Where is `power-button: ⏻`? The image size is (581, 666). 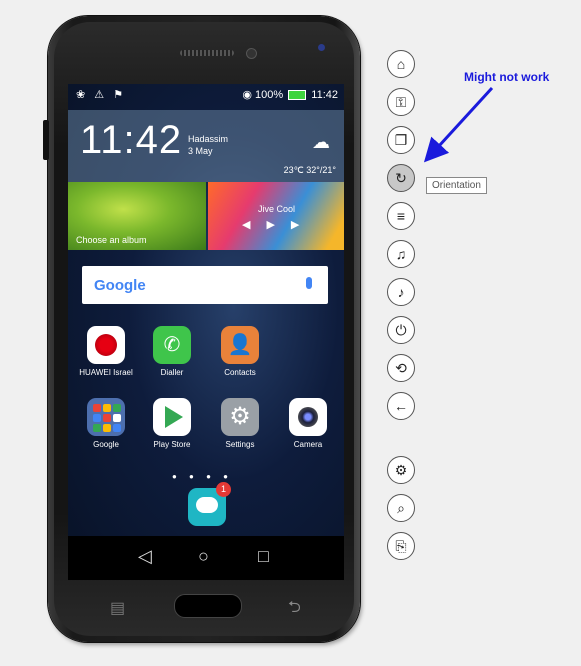 power-button: ⏻ is located at coordinates (401, 330).